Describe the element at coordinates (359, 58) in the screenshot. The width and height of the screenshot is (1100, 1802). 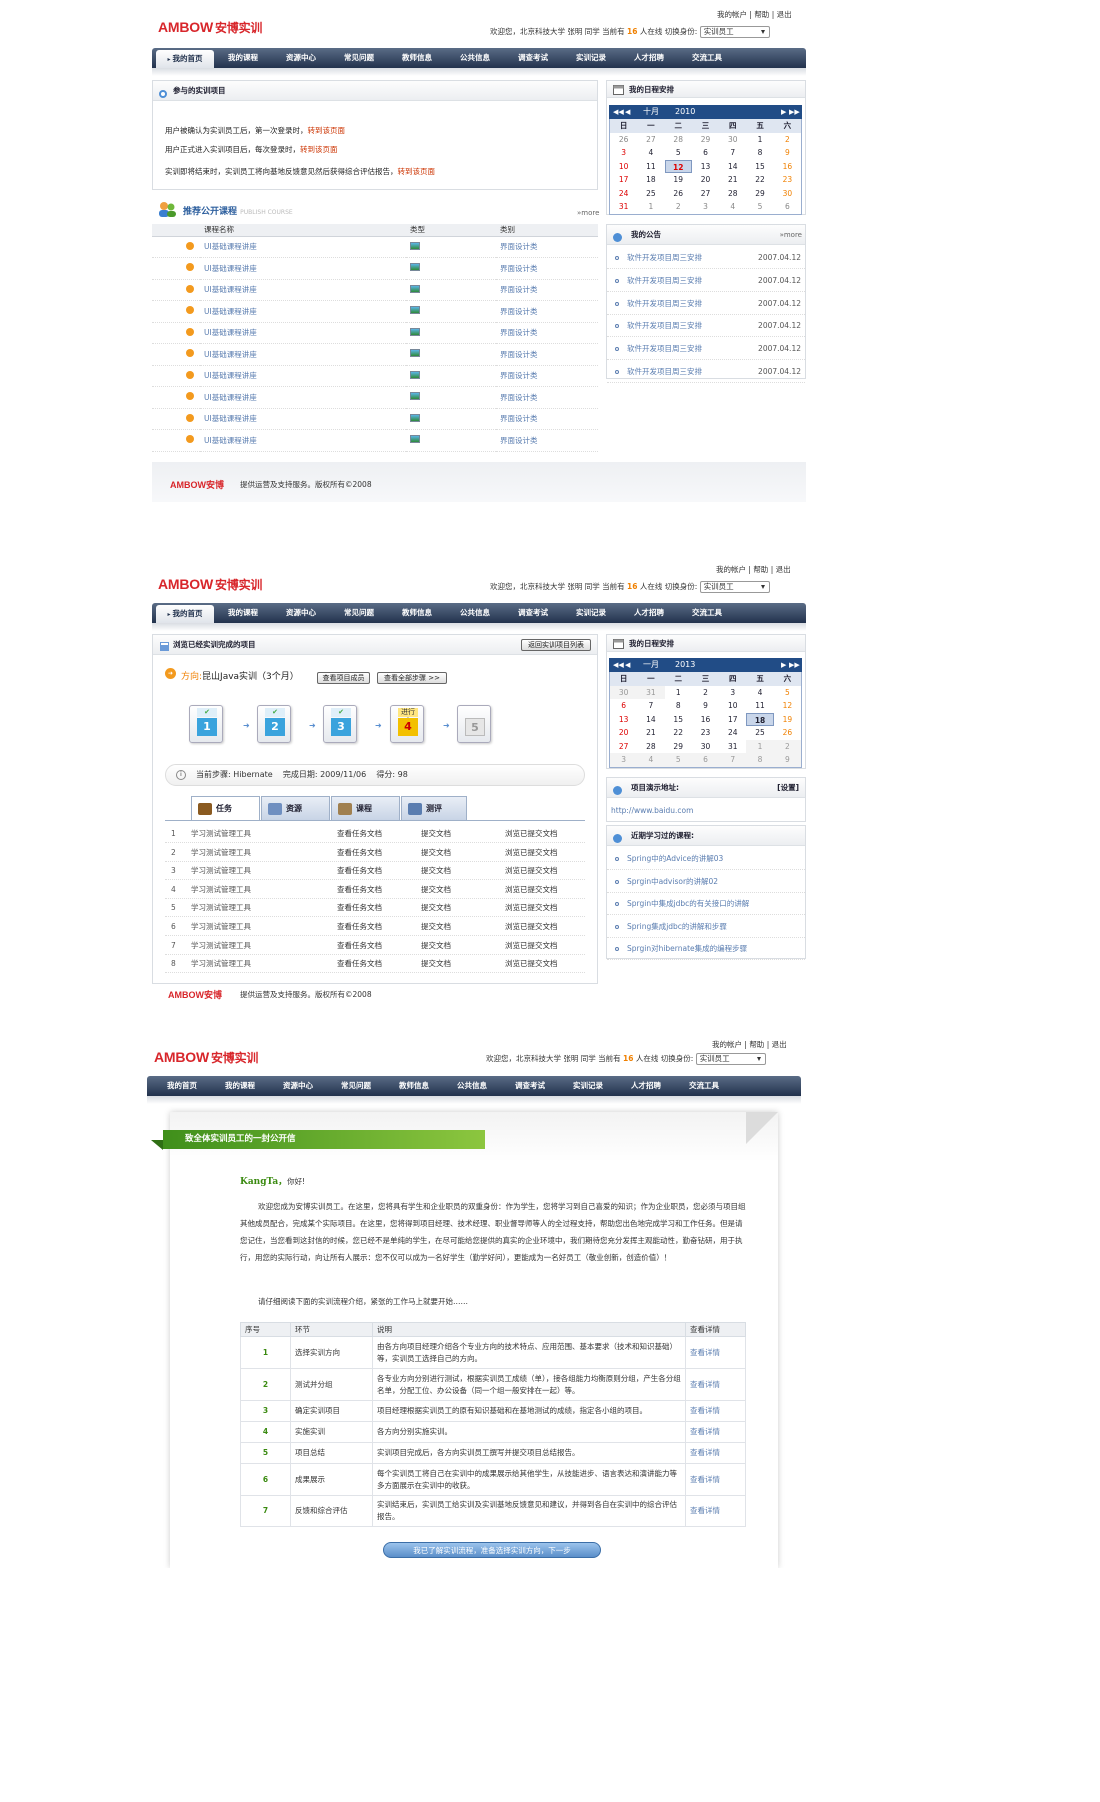
I see `nav-faq: 常见问题` at that location.